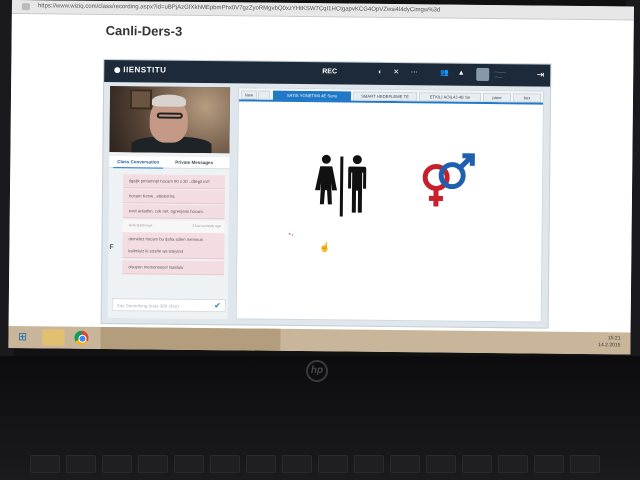  I want to click on send-check-icon: ✔, so click(217, 305).